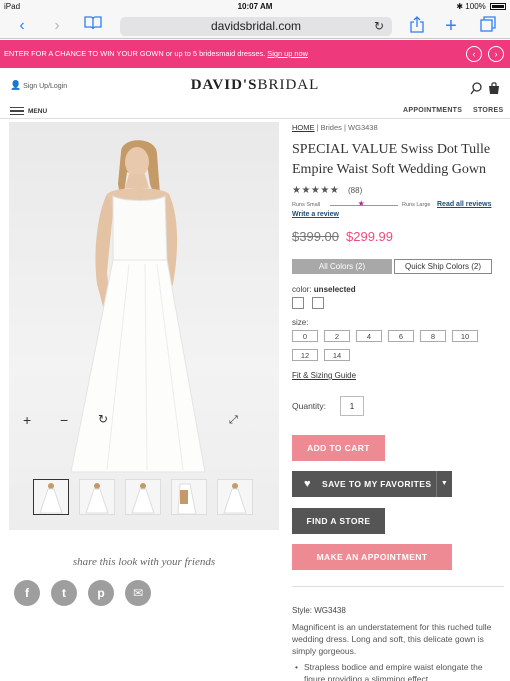 This screenshot has height=681, width=510. I want to click on size-option-2: 2, so click(337, 336).